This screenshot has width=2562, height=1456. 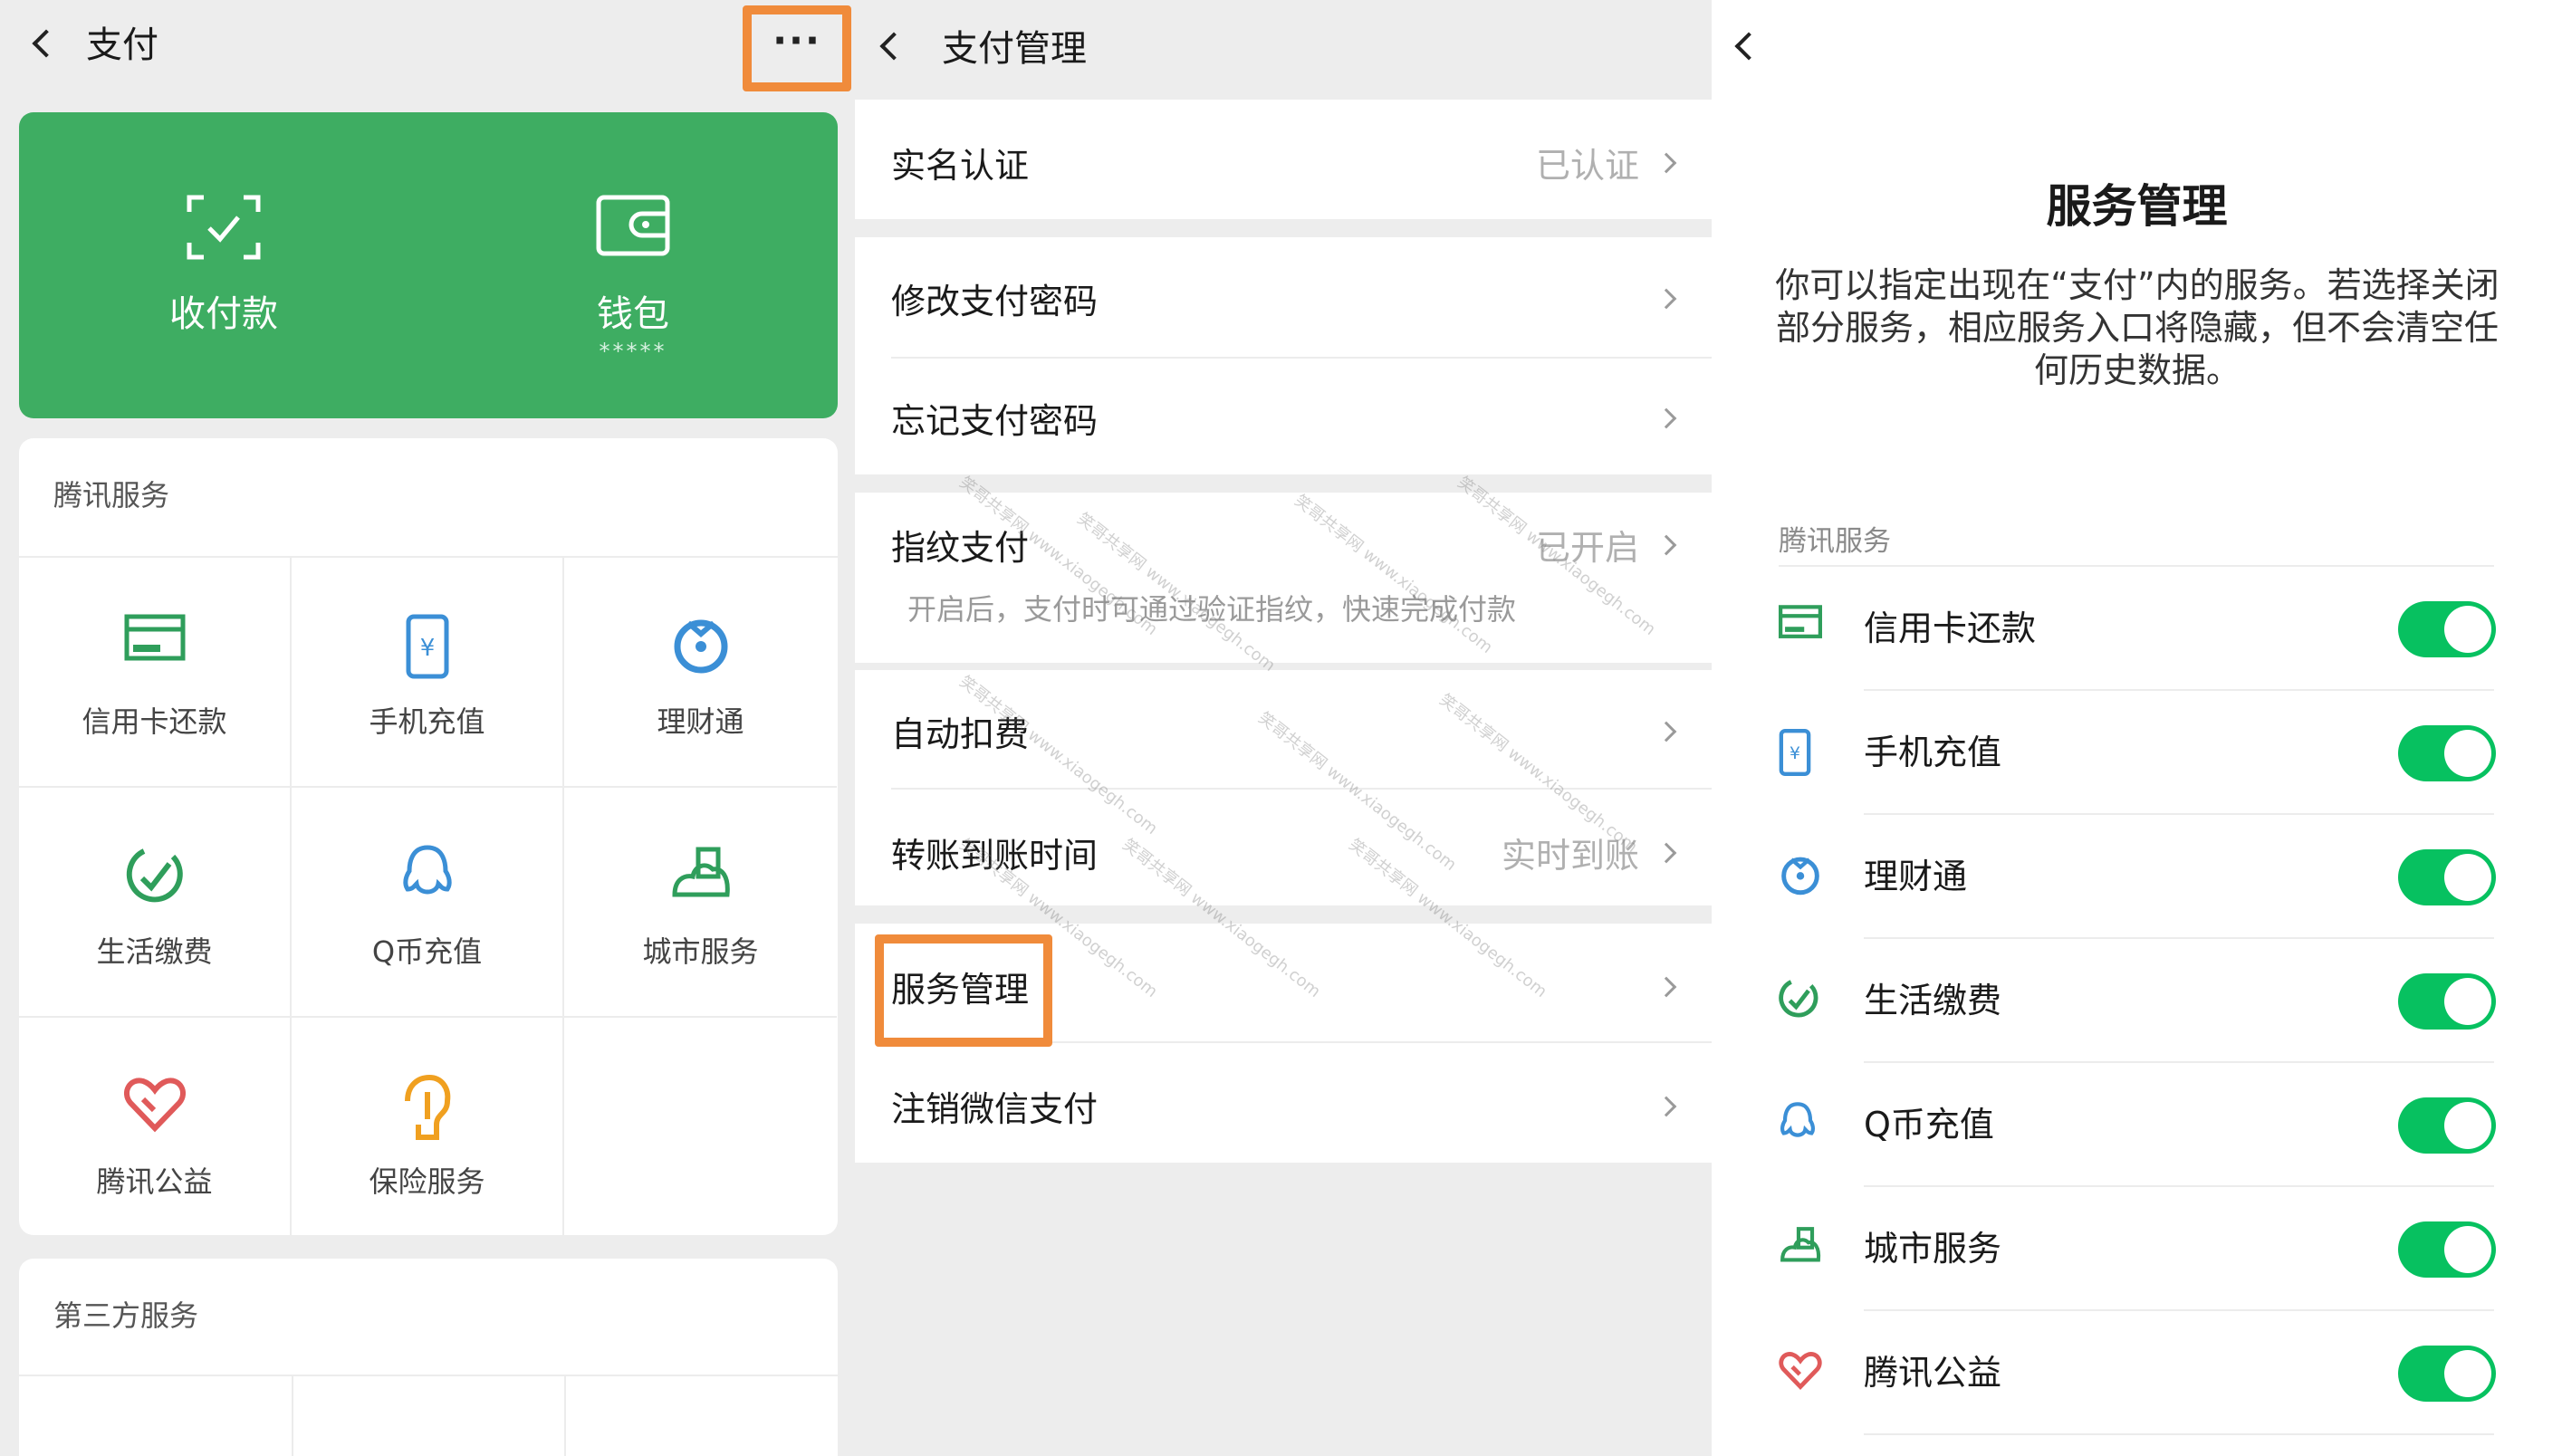 I want to click on service-label: 腾讯公益, so click(x=154, y=1181).